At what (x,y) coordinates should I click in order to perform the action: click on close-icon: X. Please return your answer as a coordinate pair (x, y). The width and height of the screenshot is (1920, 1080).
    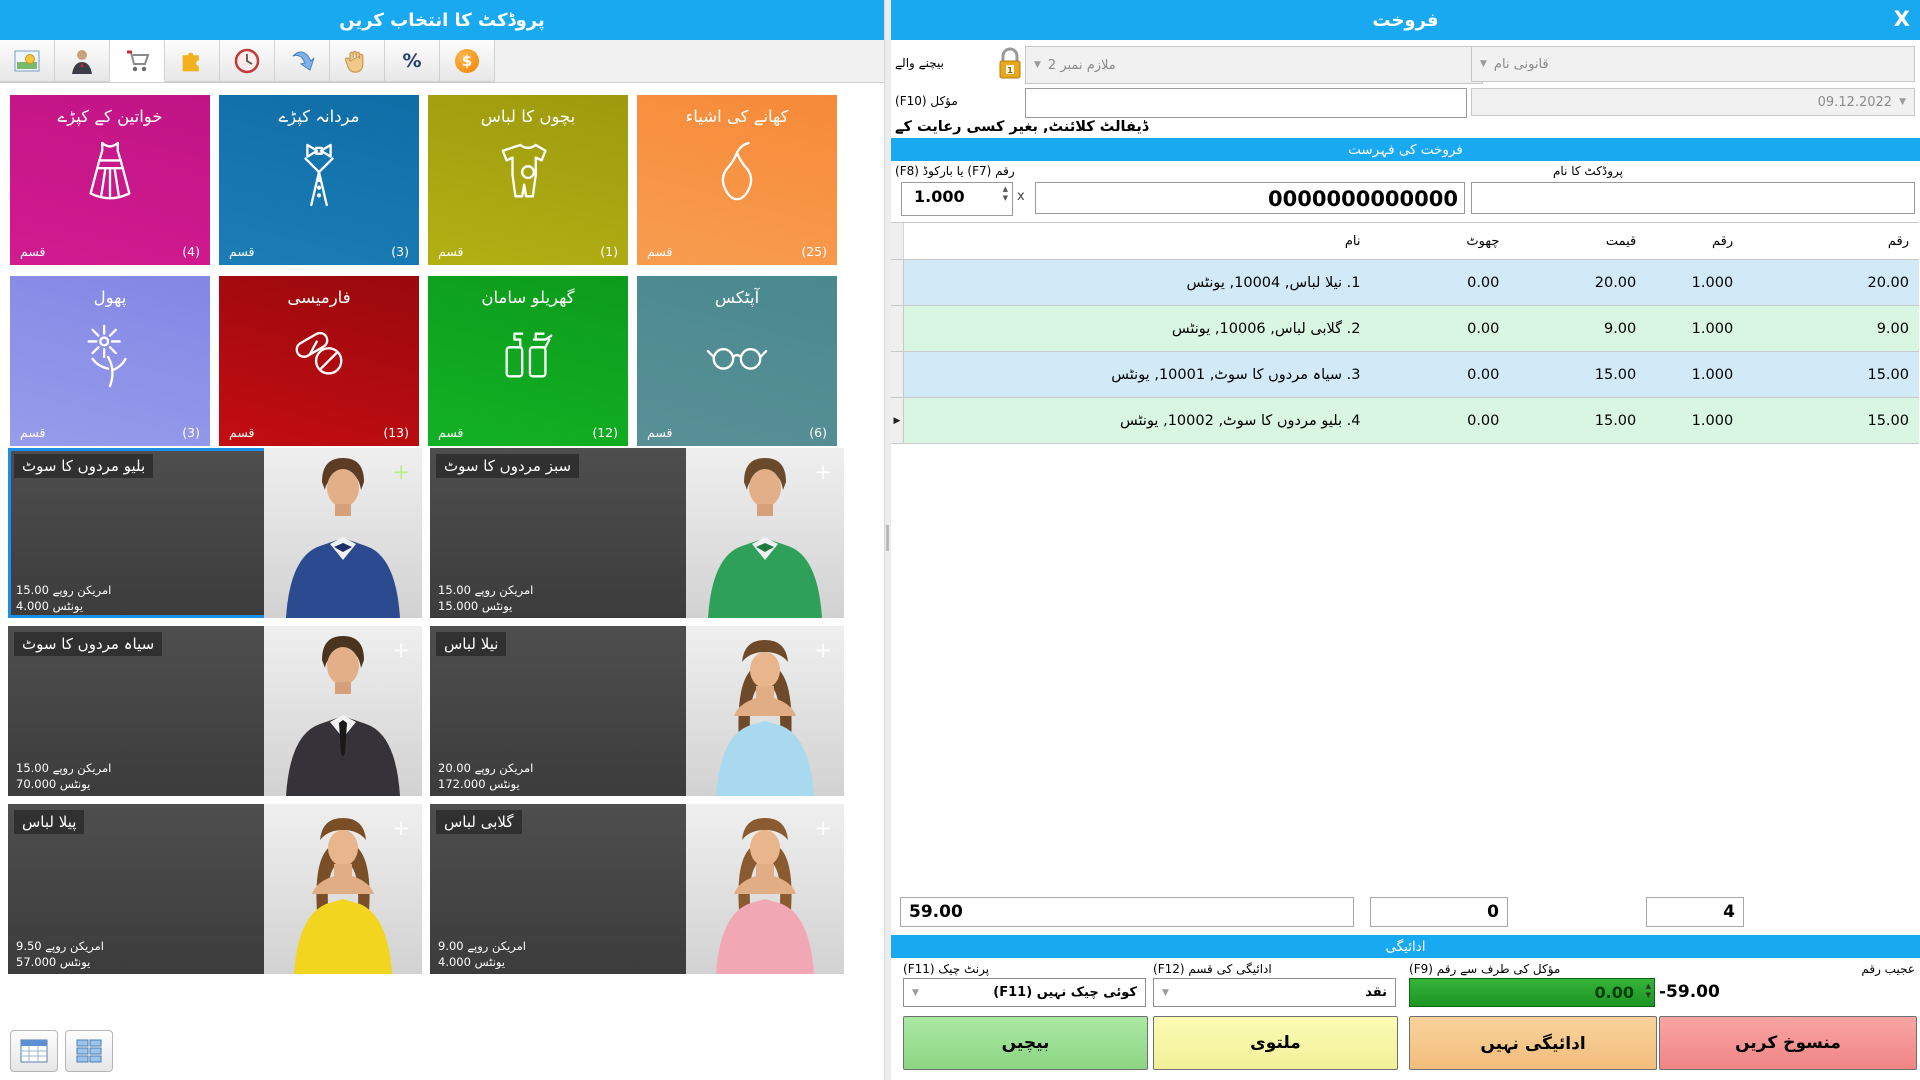
    Looking at the image, I should click on (1902, 19).